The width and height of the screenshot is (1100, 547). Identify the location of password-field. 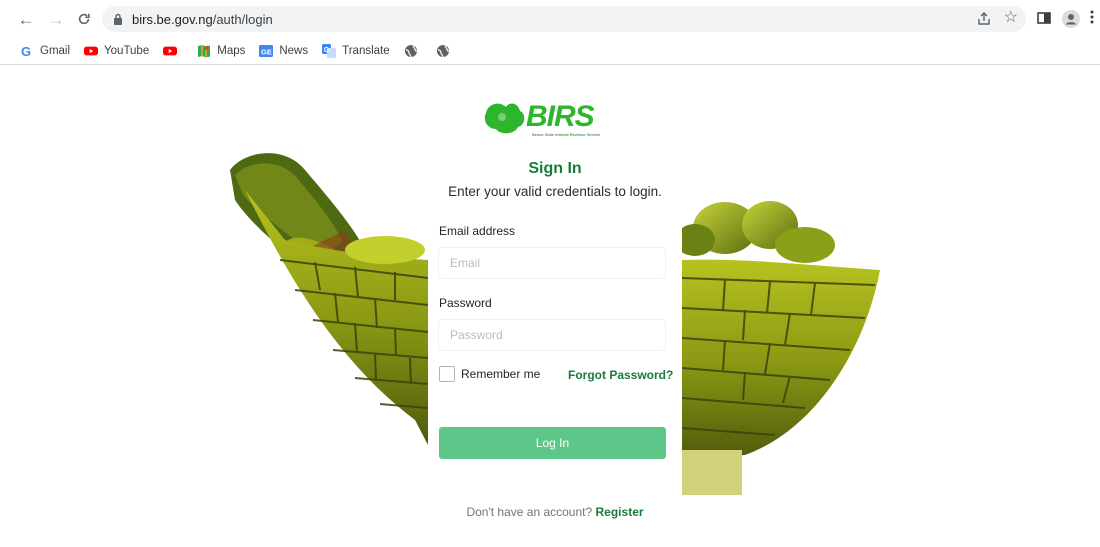
(552, 335).